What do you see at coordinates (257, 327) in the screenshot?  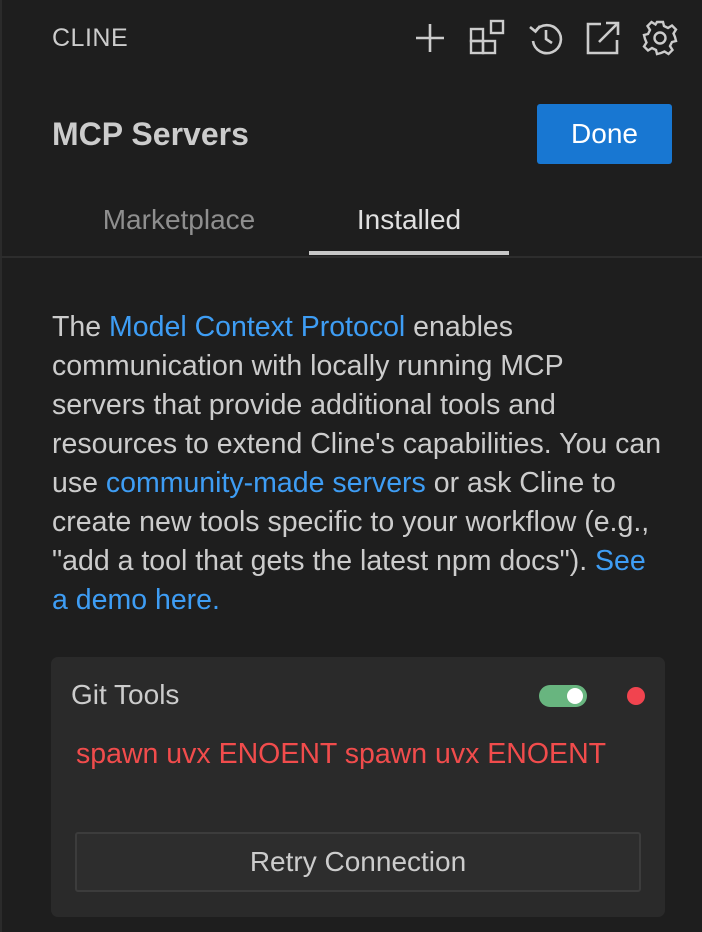 I see `model-context-protocol-link: Model Context Protocol` at bounding box center [257, 327].